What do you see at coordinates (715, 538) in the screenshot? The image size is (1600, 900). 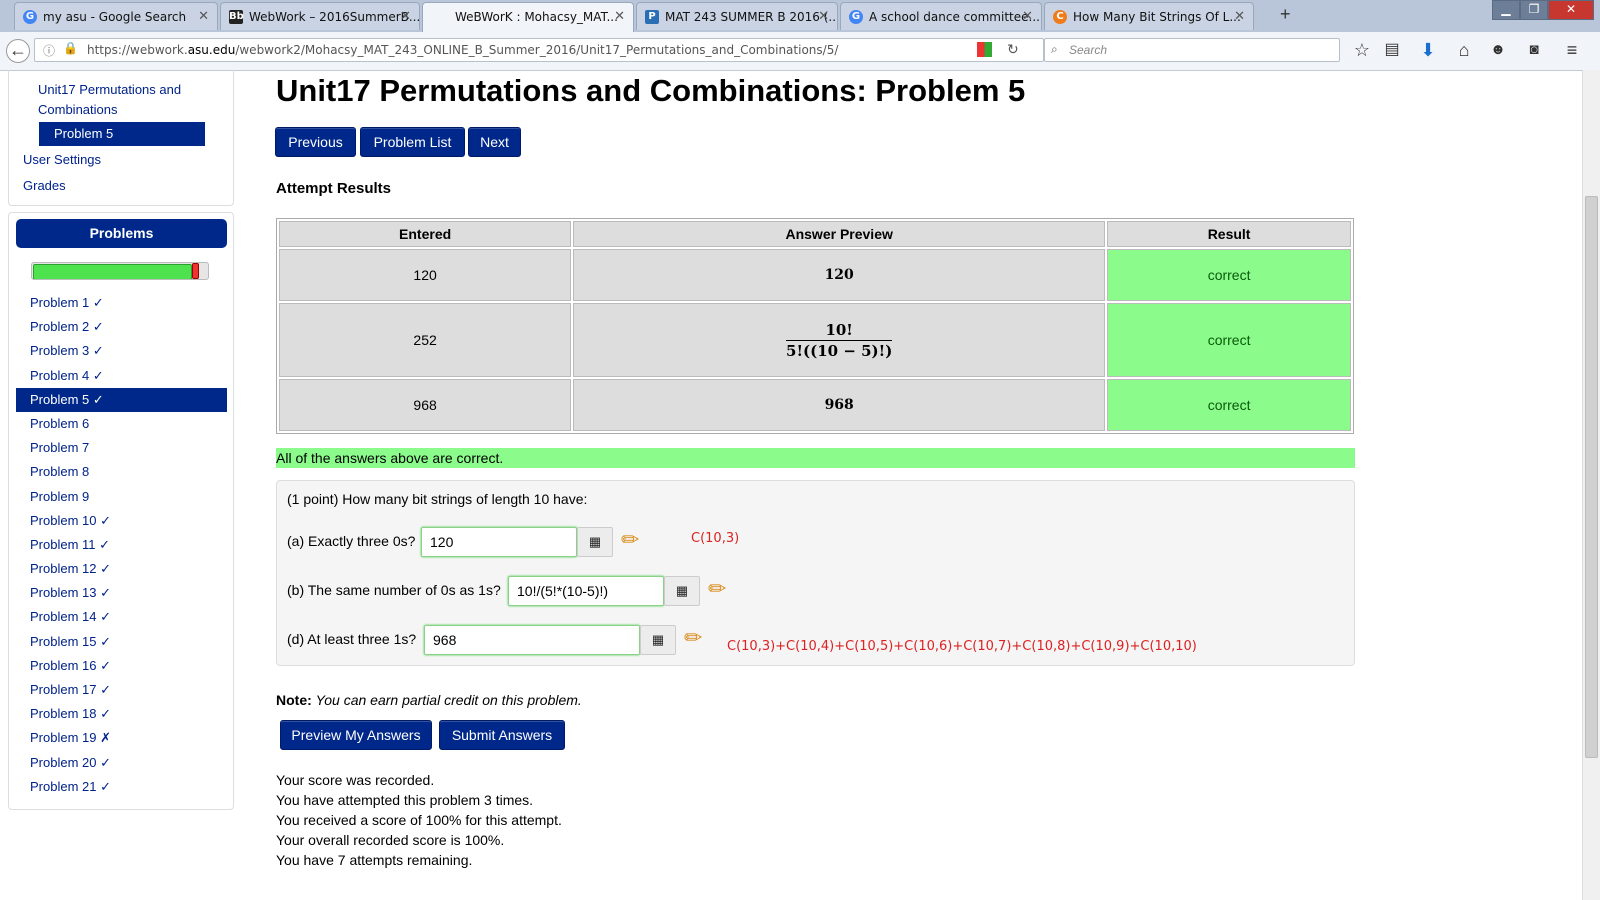 I see `part-a-annotation: C(10,3)` at bounding box center [715, 538].